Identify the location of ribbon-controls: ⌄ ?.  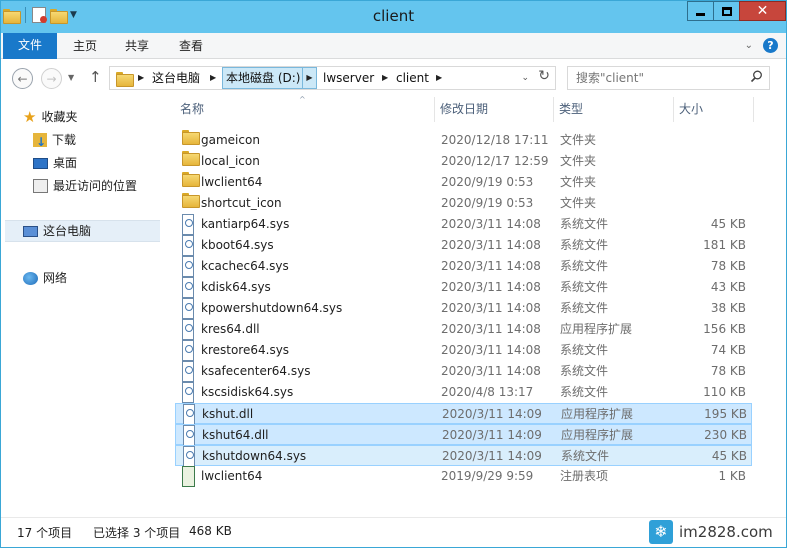
(761, 45).